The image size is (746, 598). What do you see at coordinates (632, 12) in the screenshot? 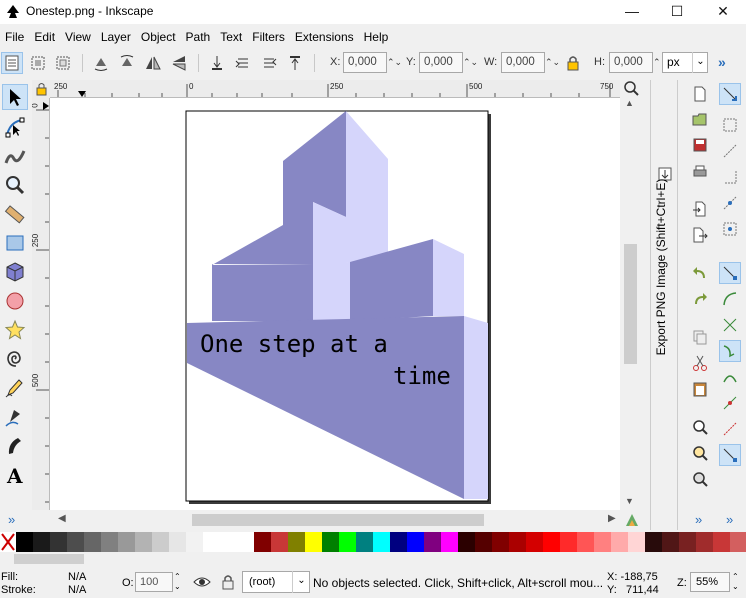
I see `minimize-button: —` at bounding box center [632, 12].